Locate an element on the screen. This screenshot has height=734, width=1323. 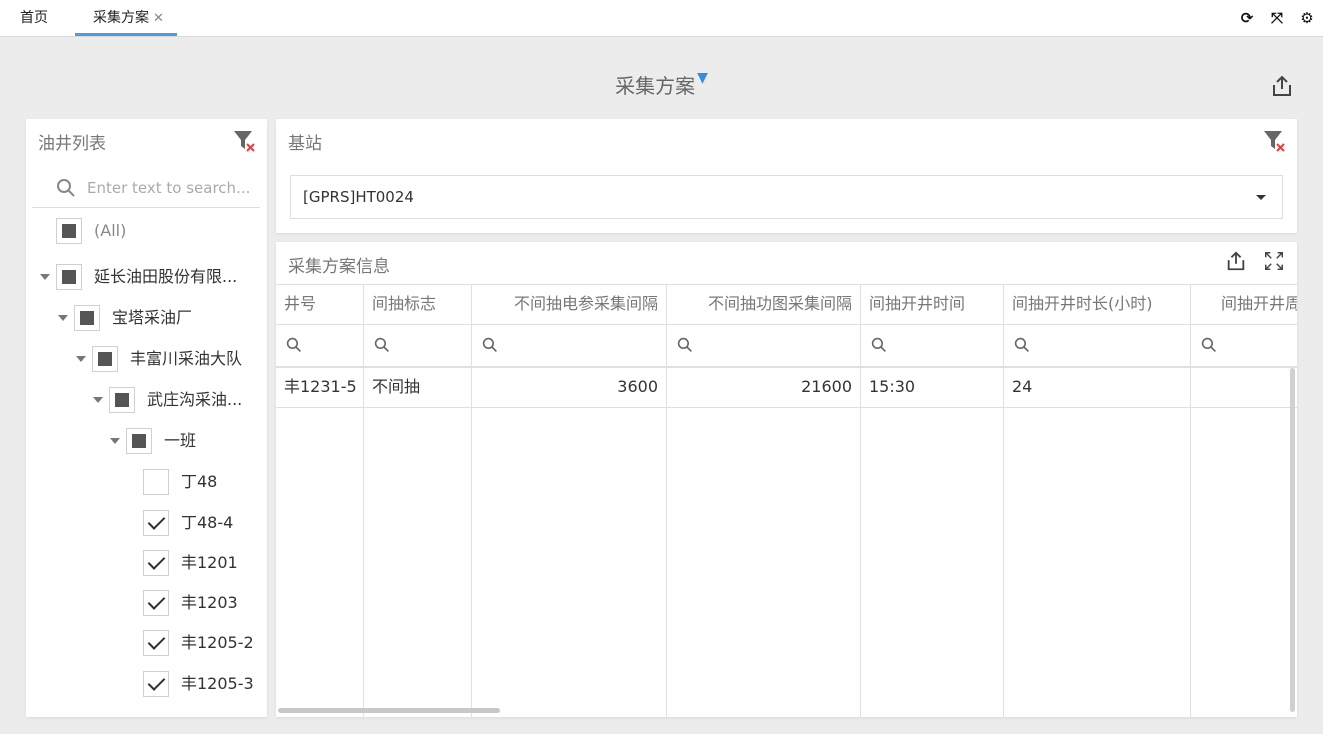
column-header-open-cycle: 间抽开井周 is located at coordinates (1244, 304).